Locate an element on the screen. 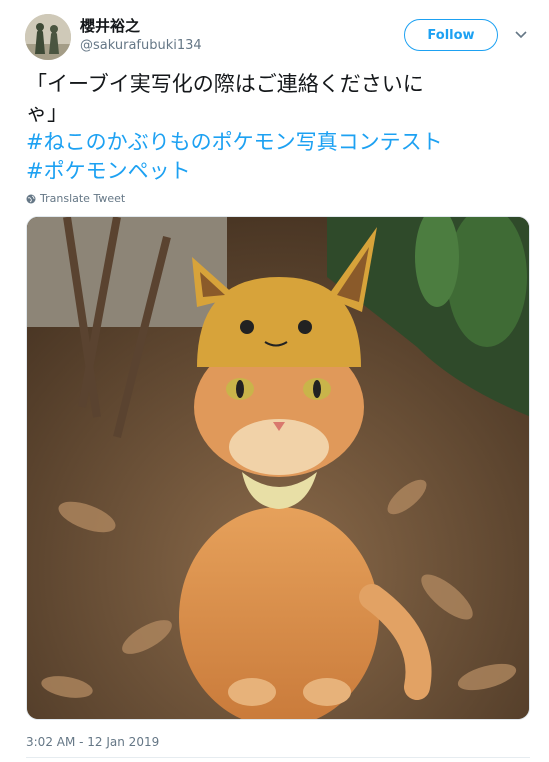 This screenshot has width=549, height=762. avatar-image is located at coordinates (48, 37).